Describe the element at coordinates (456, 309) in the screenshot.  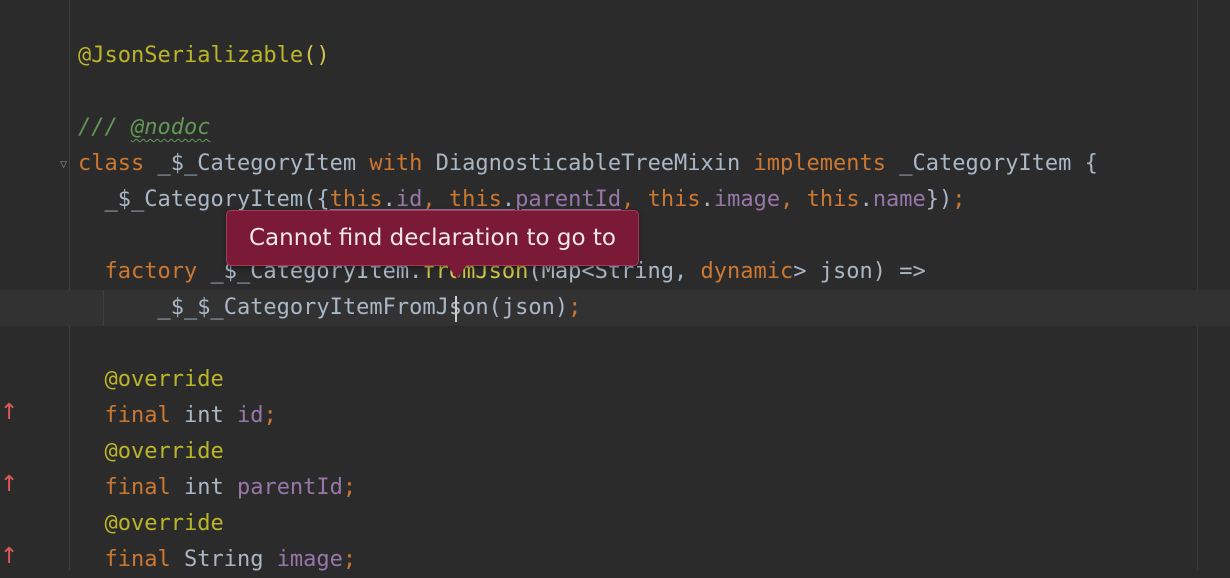
I see `text-caret` at that location.